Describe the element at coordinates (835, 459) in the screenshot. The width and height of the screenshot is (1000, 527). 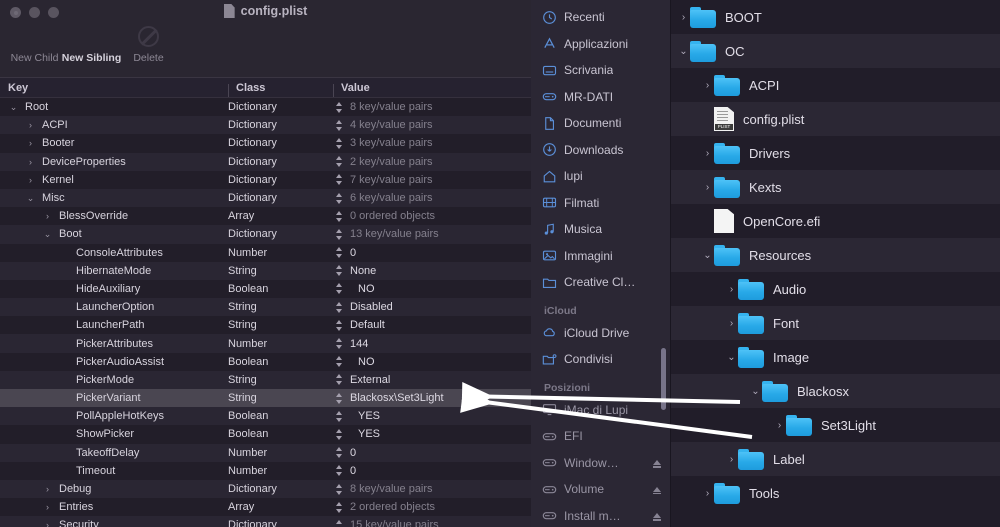
I see `file-tree-row: › Label` at that location.